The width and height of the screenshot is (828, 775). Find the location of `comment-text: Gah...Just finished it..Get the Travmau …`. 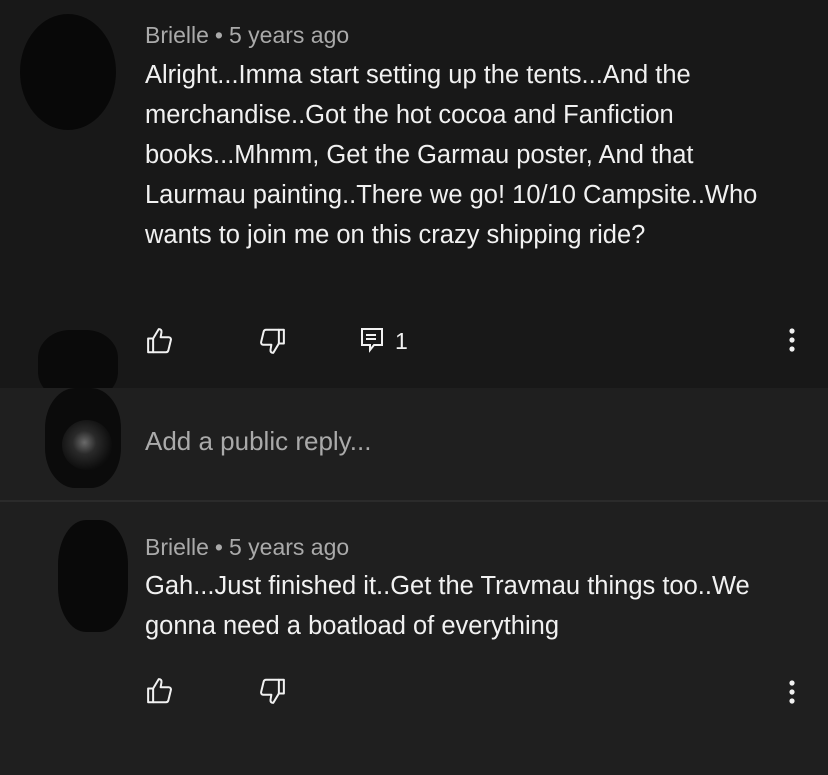

comment-text: Gah...Just finished it..Get the Travmau … is located at coordinates (447, 606).